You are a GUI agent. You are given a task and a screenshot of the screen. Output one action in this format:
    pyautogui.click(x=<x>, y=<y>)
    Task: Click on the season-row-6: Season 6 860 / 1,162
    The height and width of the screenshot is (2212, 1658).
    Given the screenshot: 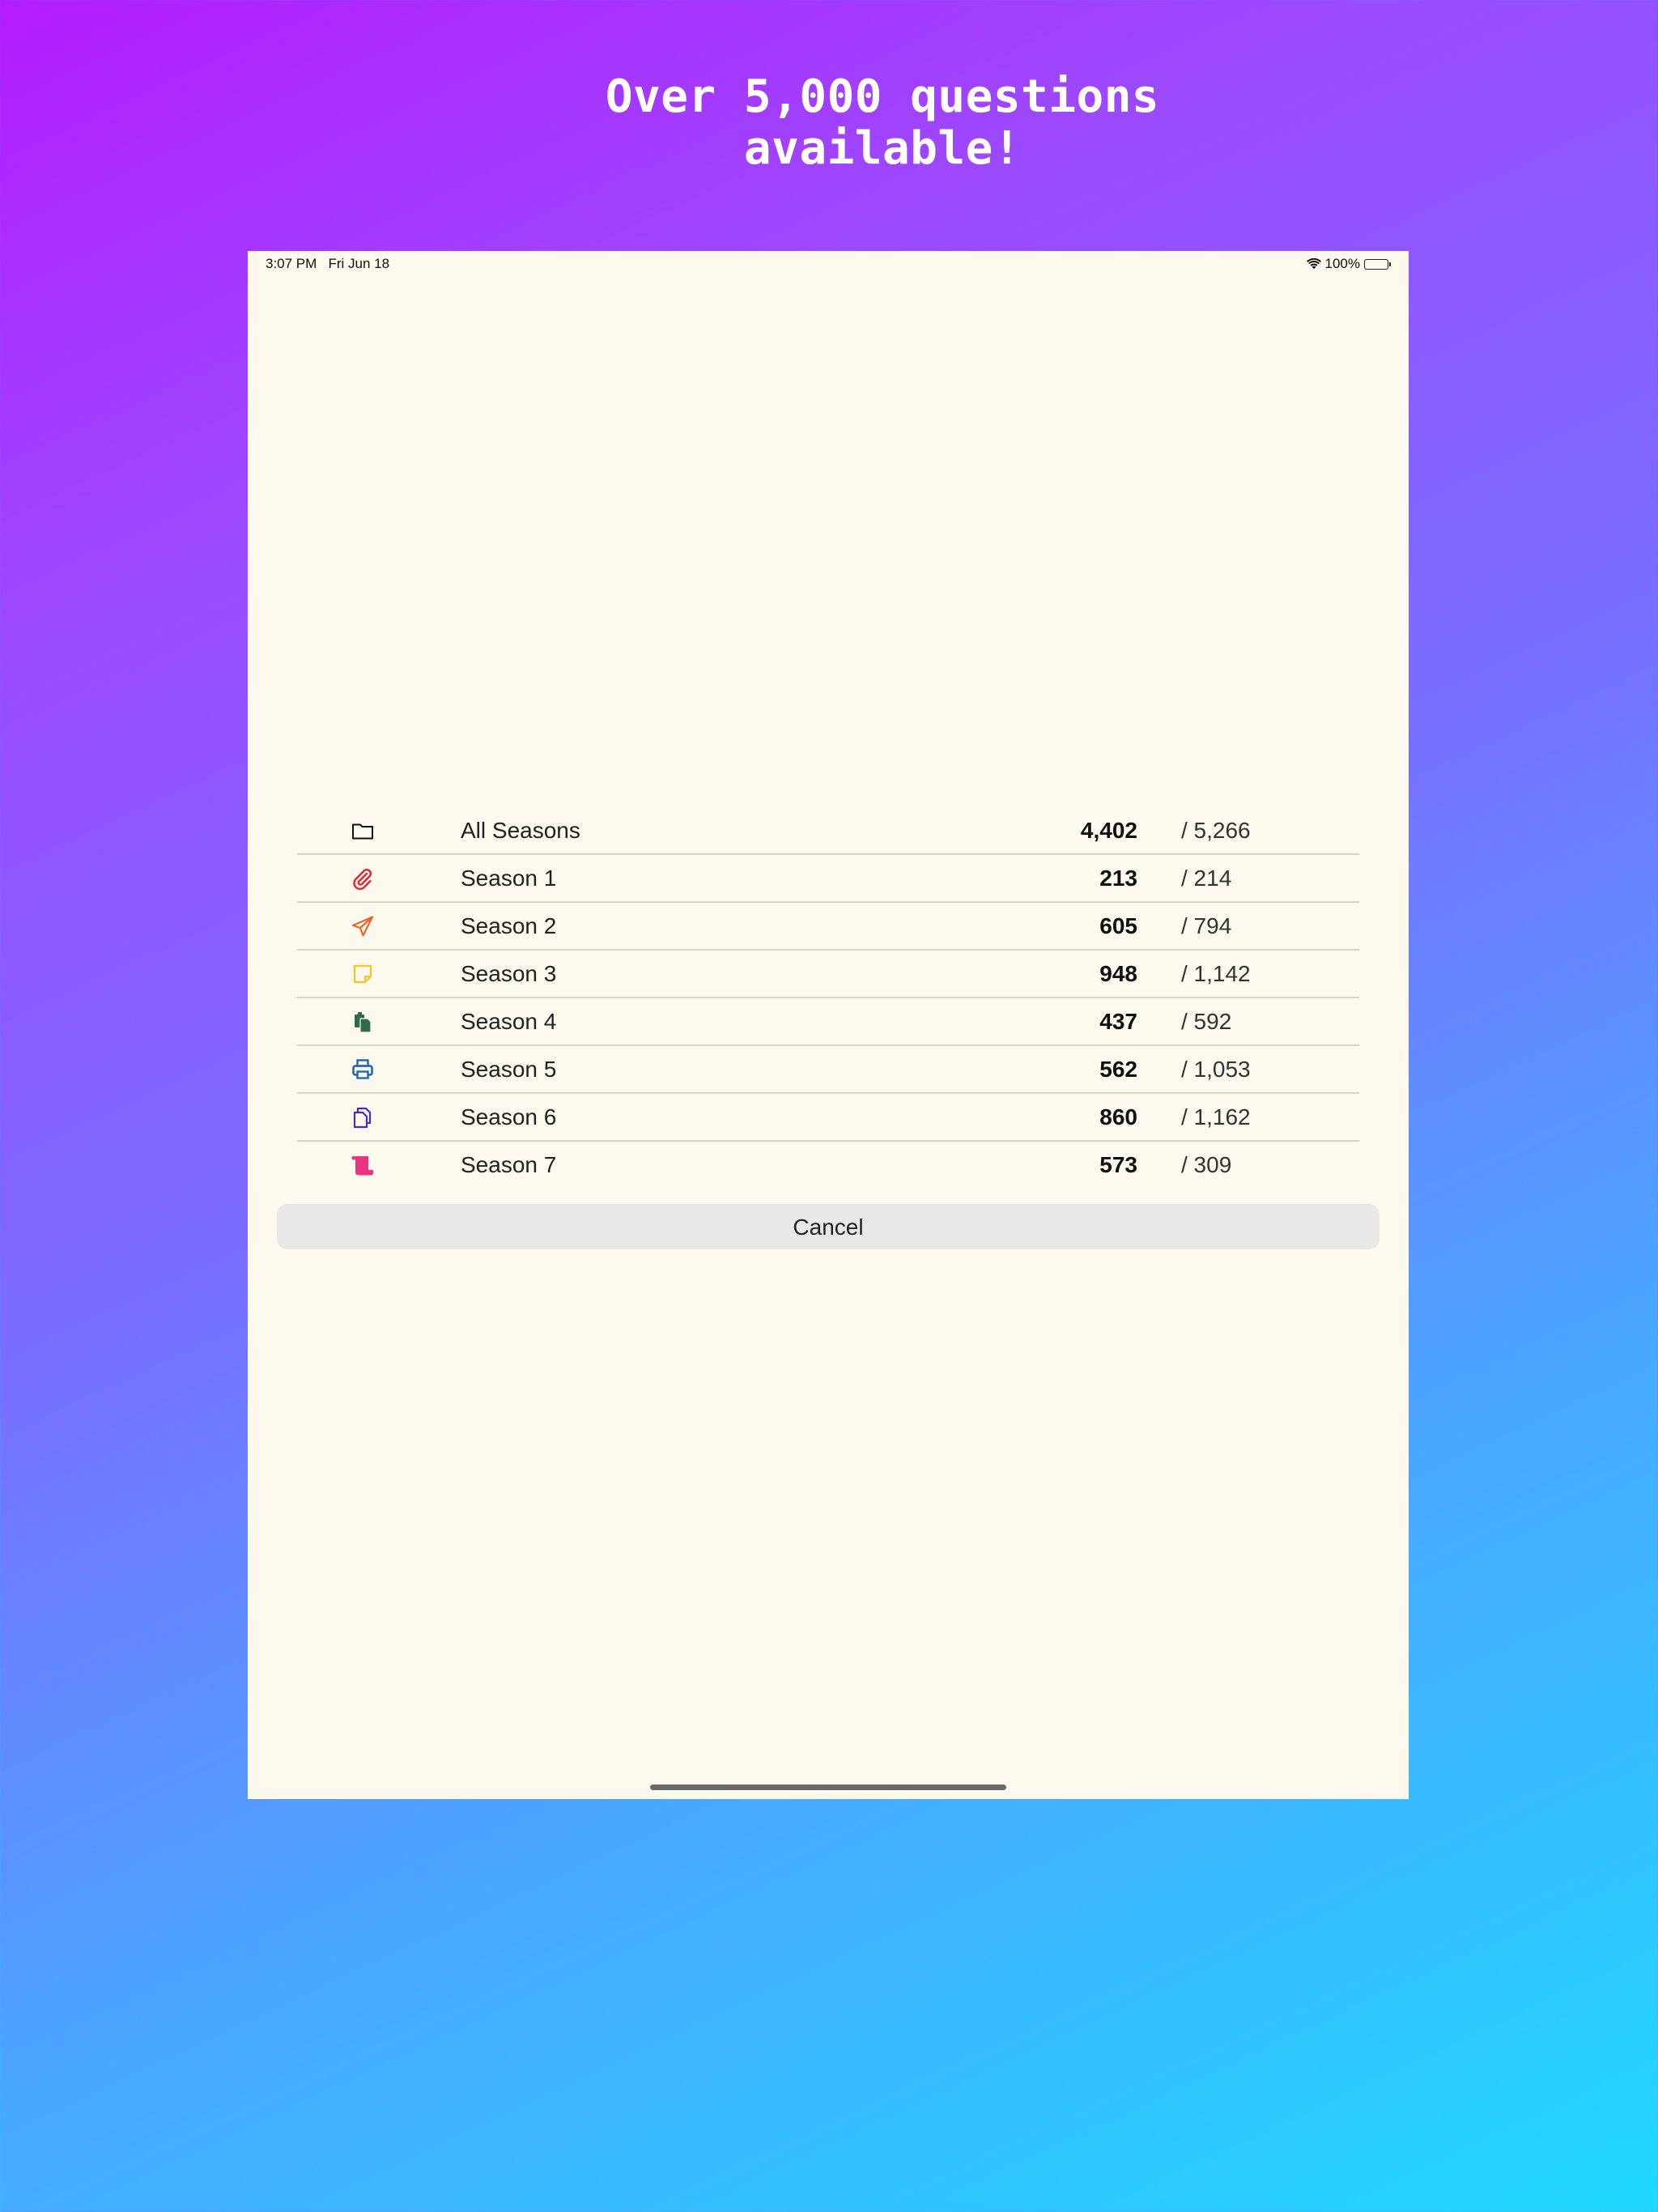 What is the action you would take?
    pyautogui.click(x=828, y=1118)
    